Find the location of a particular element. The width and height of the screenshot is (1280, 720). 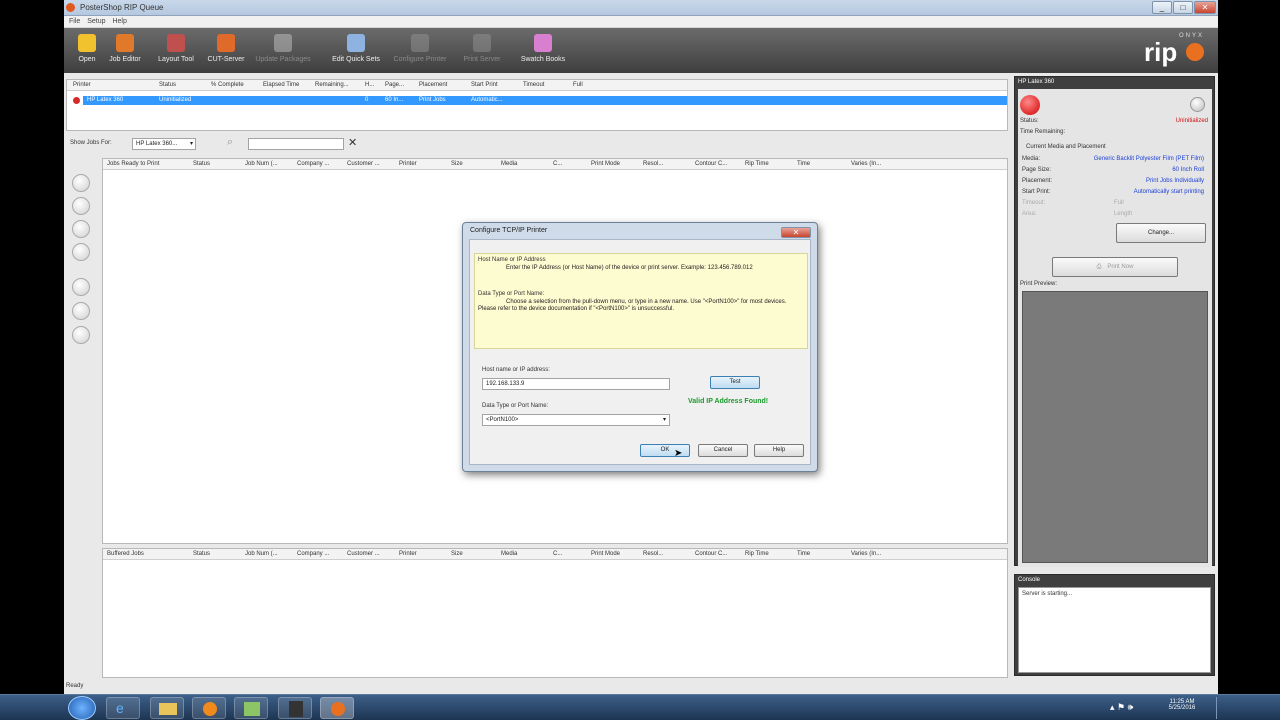

test-button: Test is located at coordinates (735, 382).